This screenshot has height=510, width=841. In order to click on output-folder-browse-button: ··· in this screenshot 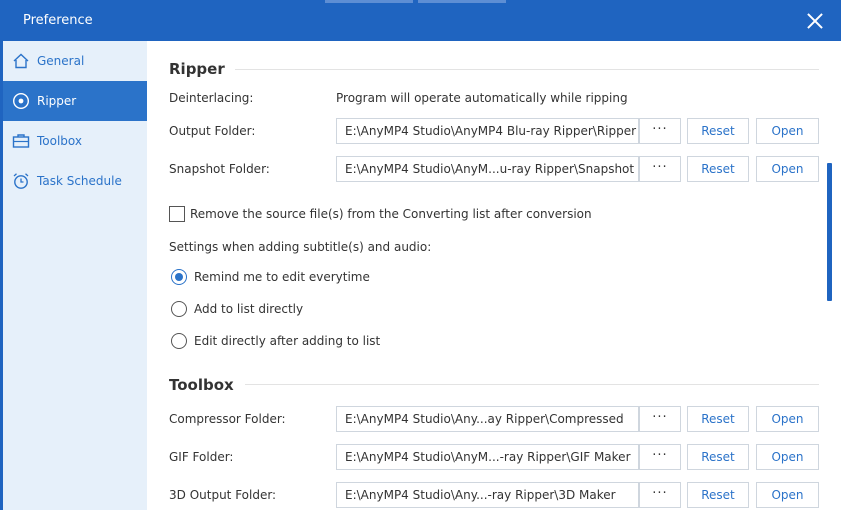, I will do `click(660, 131)`.